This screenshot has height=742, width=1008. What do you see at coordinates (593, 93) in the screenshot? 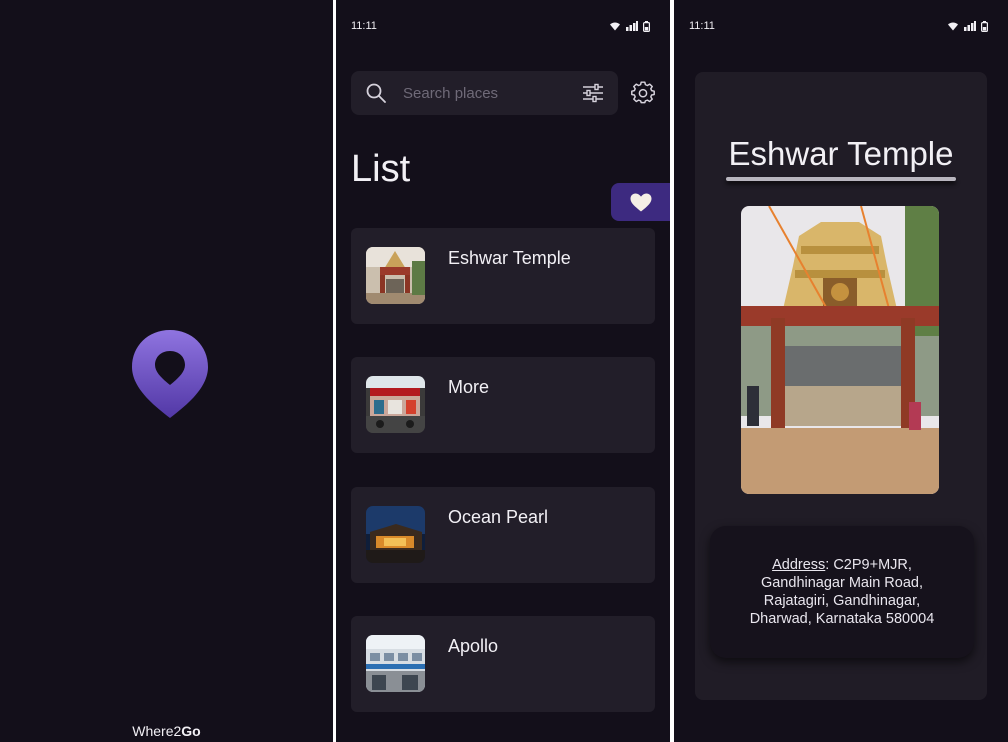
I see `filter-sliders-icon` at bounding box center [593, 93].